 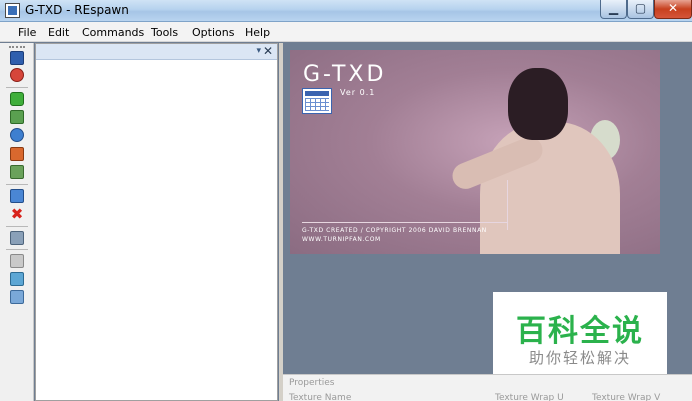 What do you see at coordinates (268, 51) in the screenshot?
I see `panel-close-icon: ✕` at bounding box center [268, 51].